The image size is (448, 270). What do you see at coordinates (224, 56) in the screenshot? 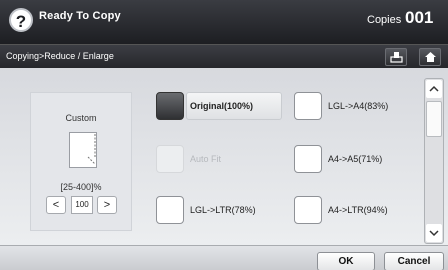
I see `breadcrumb-bar: Copying>Reduce / Enlarge` at bounding box center [224, 56].